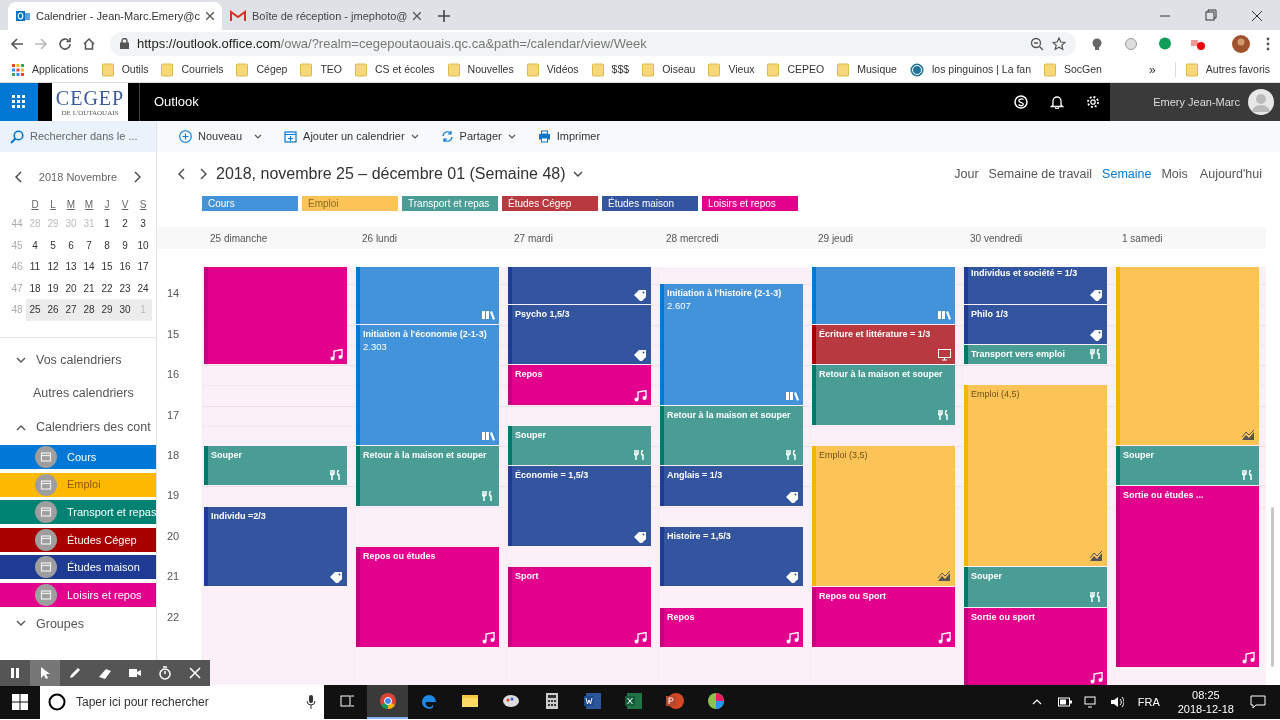  Describe the element at coordinates (71, 288) in the screenshot. I see `calendar-day: 20` at that location.